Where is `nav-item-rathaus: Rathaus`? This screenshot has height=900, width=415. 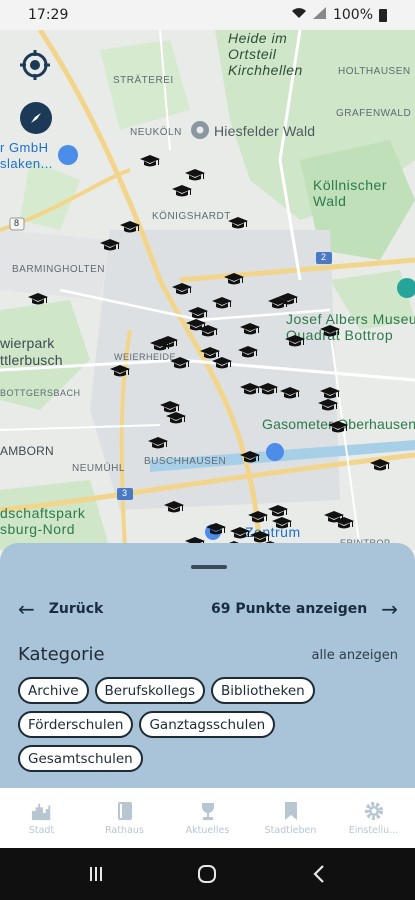 nav-item-rathaus: Rathaus is located at coordinates (124, 818).